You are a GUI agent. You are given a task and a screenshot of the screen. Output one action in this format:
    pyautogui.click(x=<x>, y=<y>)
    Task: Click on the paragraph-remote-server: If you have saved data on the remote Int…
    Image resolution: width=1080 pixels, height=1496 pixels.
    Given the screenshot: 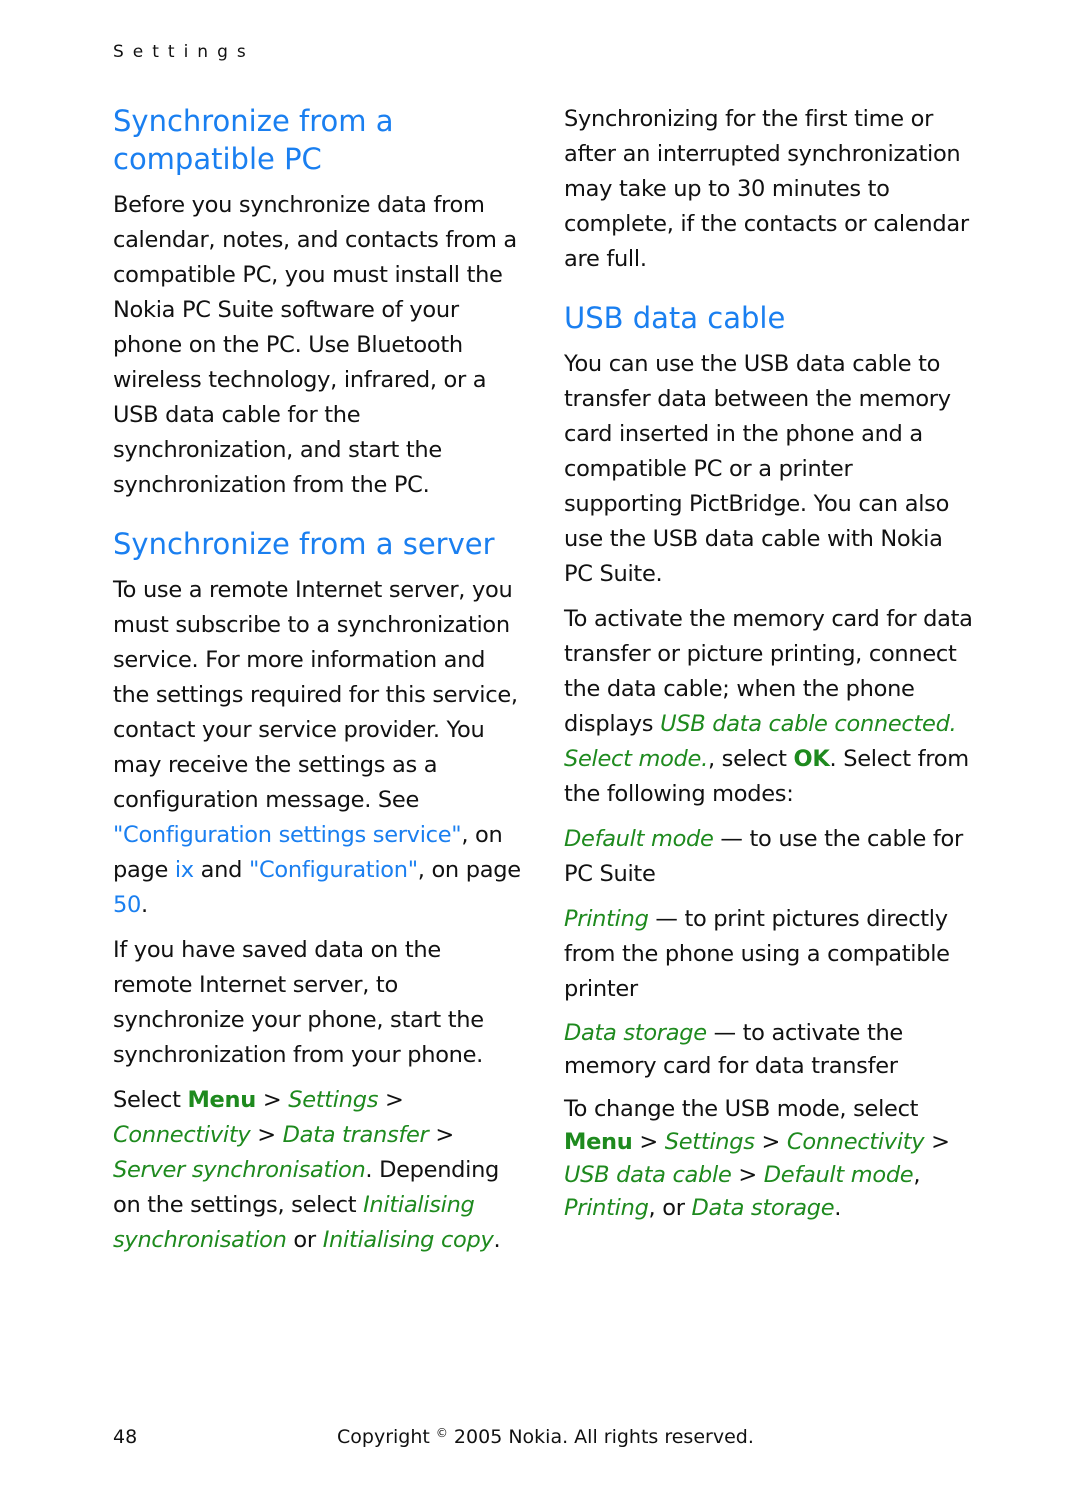 What is the action you would take?
    pyautogui.click(x=298, y=1002)
    